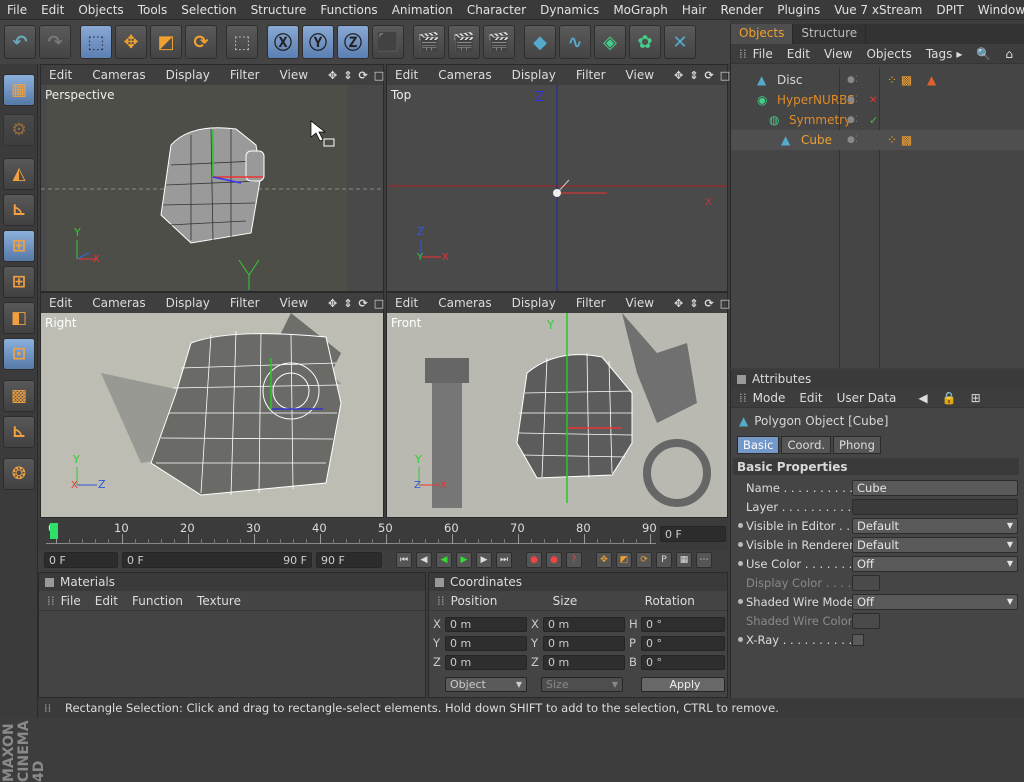  Describe the element at coordinates (976, 398) in the screenshot. I see `settings-icon: ⊞` at that location.